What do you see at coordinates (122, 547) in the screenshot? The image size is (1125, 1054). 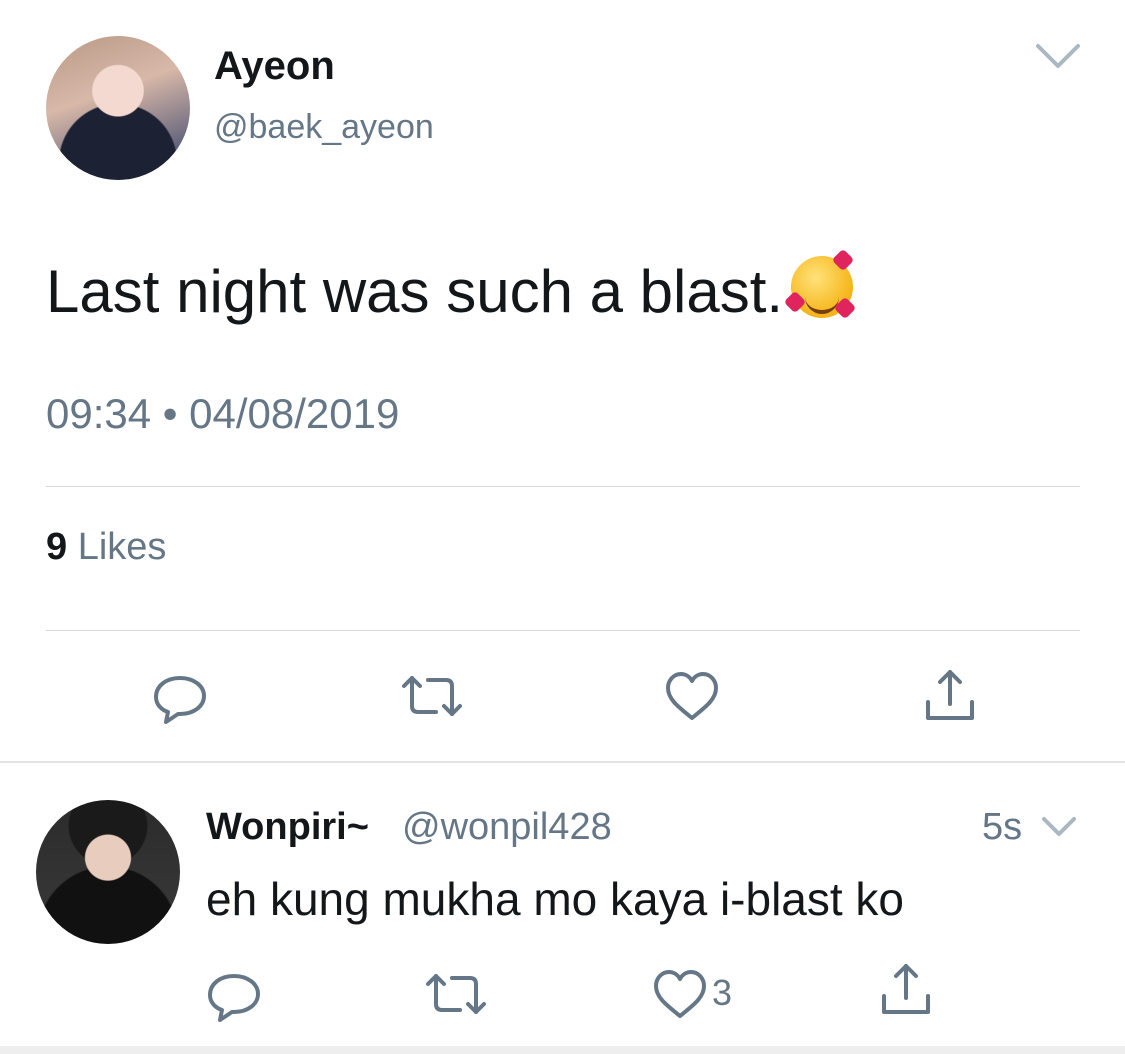 I see `likes-label: Likes` at bounding box center [122, 547].